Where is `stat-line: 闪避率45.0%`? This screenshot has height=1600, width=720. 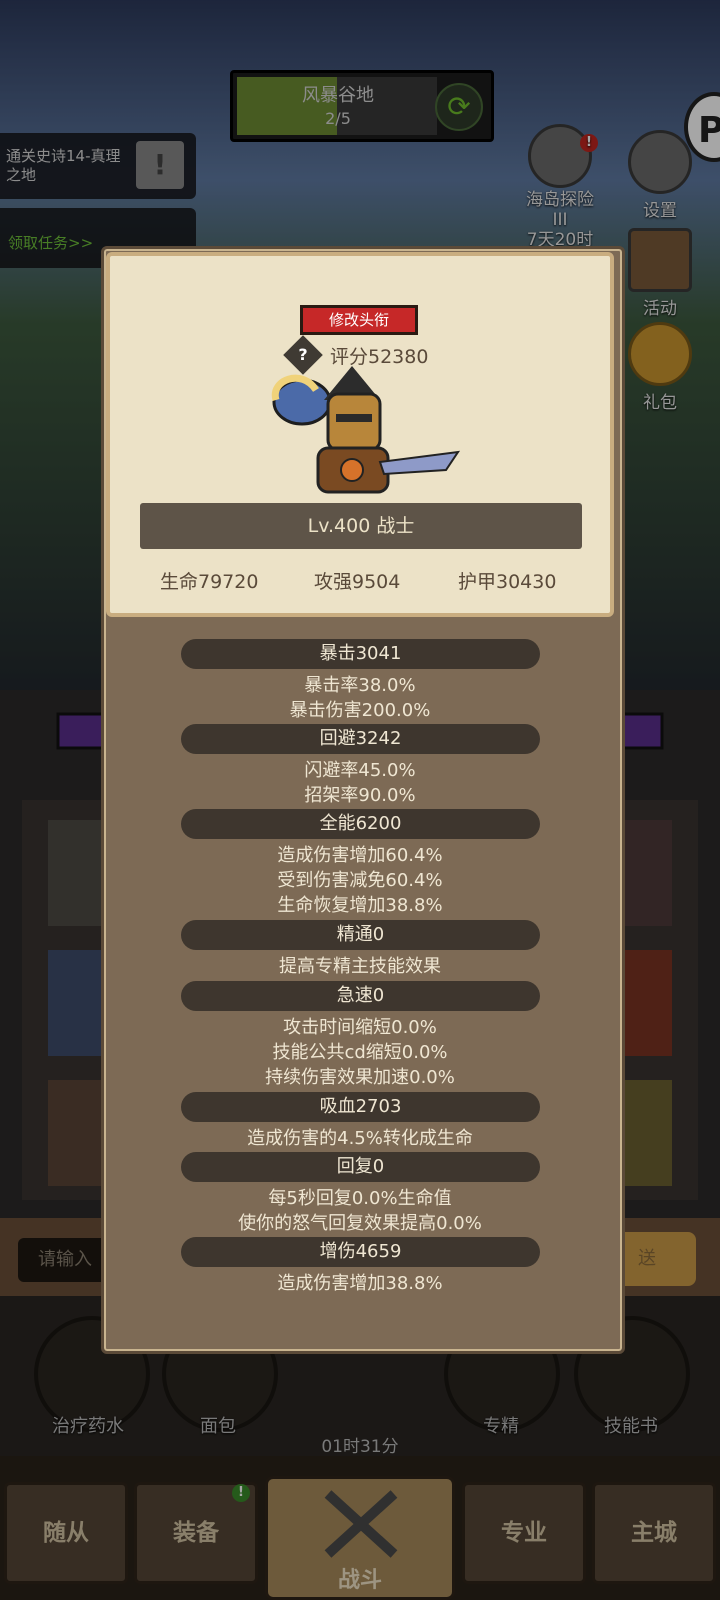
stat-line: 闪避率45.0% is located at coordinates (360, 770).